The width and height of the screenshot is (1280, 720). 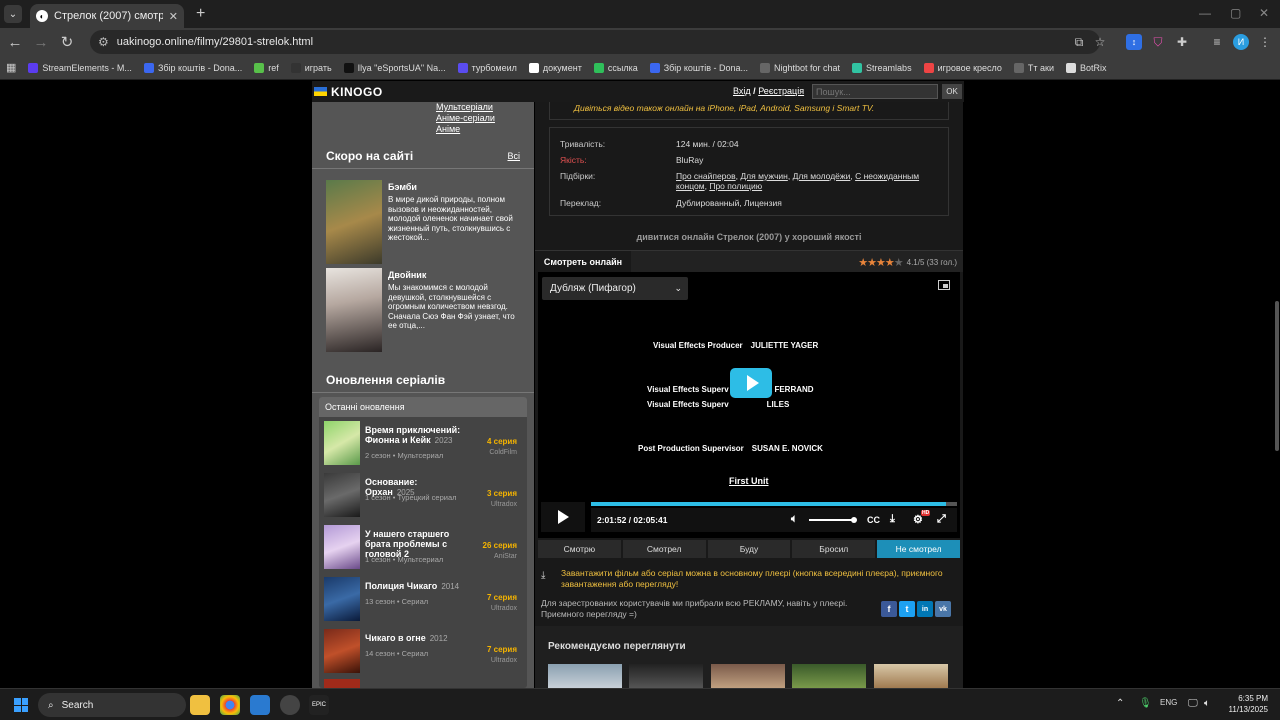 I want to click on close-window-icon: ✕, so click(x=1264, y=13).